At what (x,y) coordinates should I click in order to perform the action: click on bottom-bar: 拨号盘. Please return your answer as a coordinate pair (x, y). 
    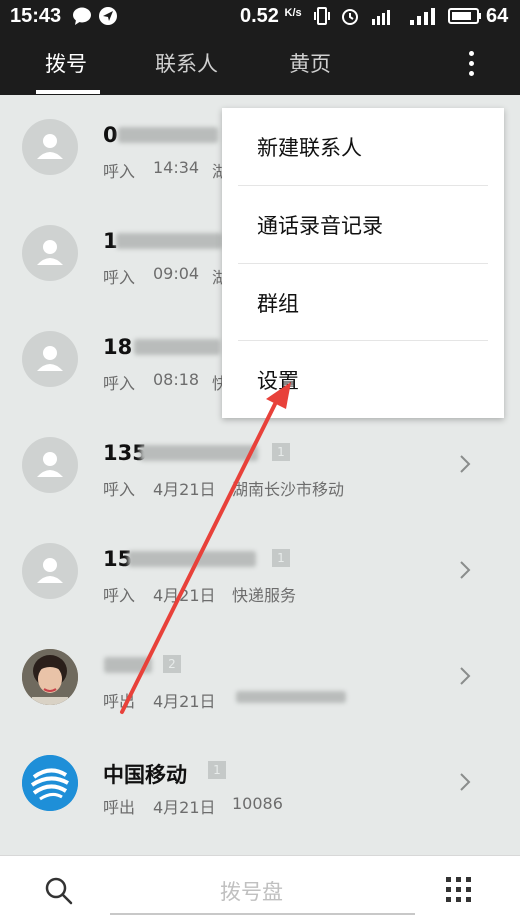
    Looking at the image, I should click on (260, 889).